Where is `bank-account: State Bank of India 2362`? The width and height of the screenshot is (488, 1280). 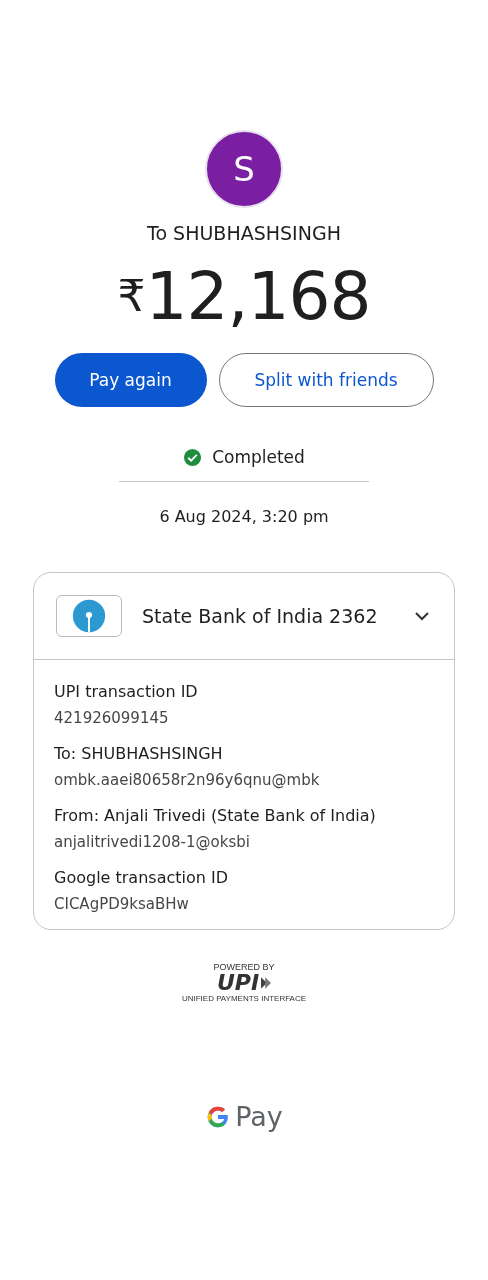 bank-account: State Bank of India 2362 is located at coordinates (260, 616).